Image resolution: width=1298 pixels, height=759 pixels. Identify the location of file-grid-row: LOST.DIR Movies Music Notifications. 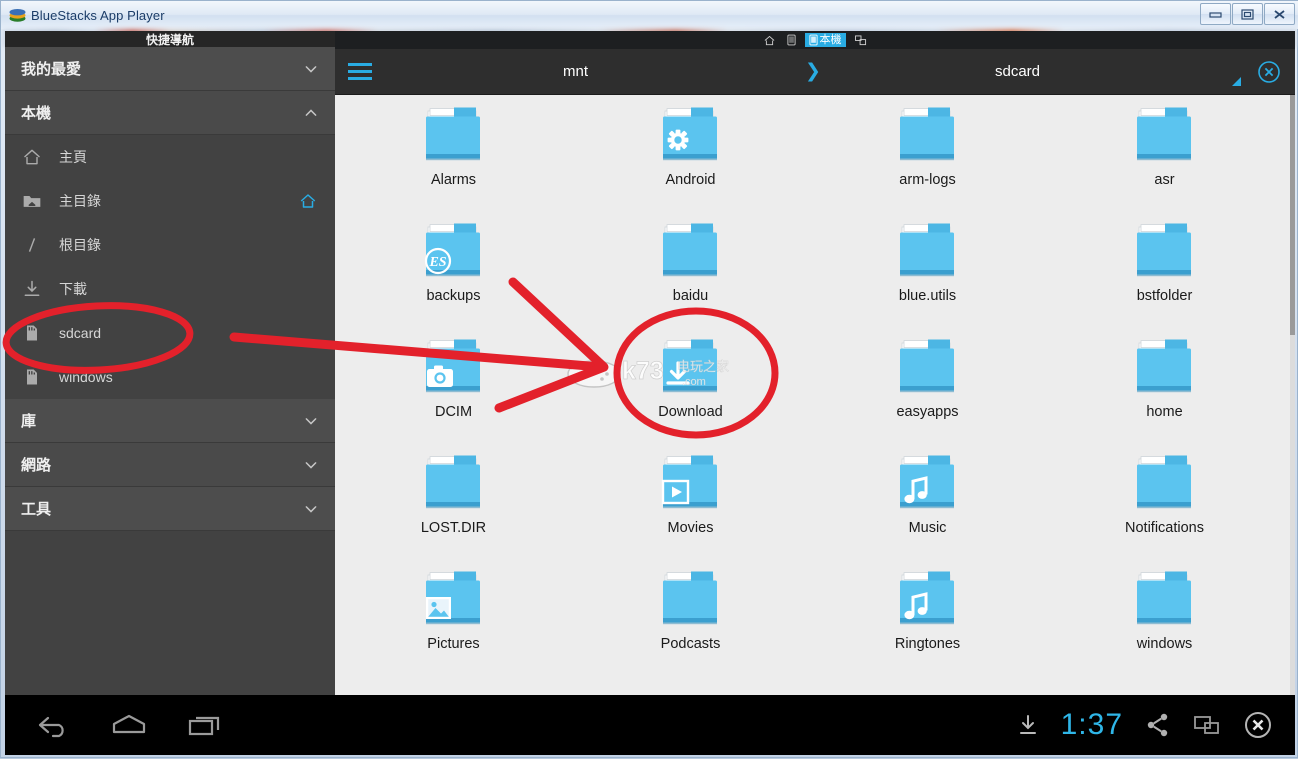
(815, 501).